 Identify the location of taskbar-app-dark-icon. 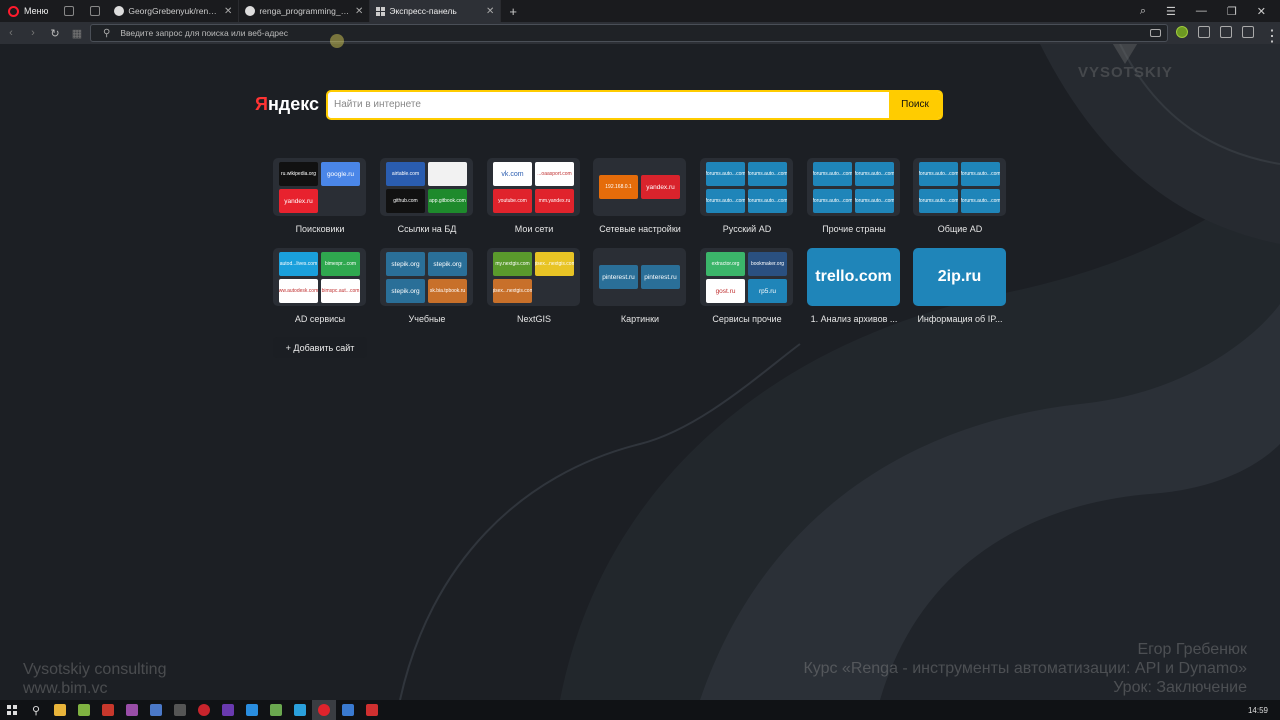
(180, 710).